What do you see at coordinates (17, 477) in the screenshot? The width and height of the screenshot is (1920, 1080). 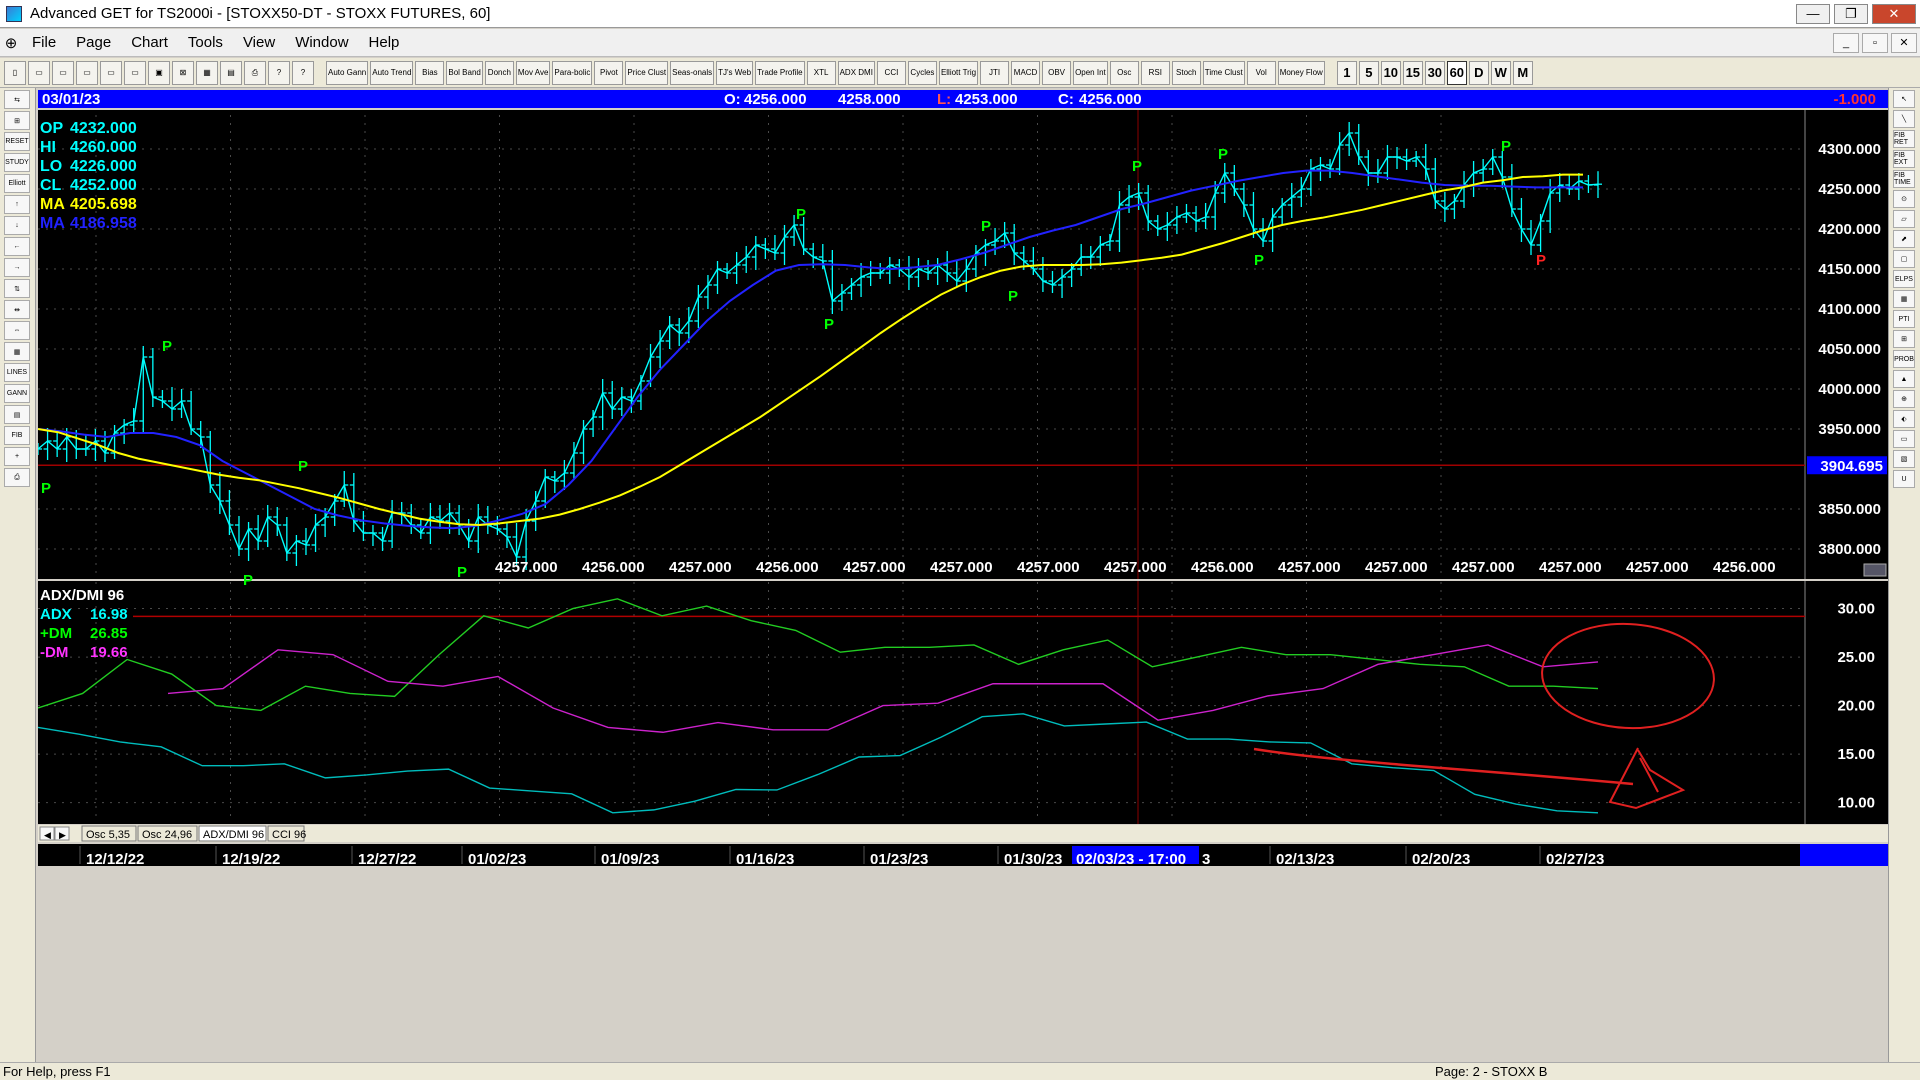 I see `left-tool-18: ⎙` at bounding box center [17, 477].